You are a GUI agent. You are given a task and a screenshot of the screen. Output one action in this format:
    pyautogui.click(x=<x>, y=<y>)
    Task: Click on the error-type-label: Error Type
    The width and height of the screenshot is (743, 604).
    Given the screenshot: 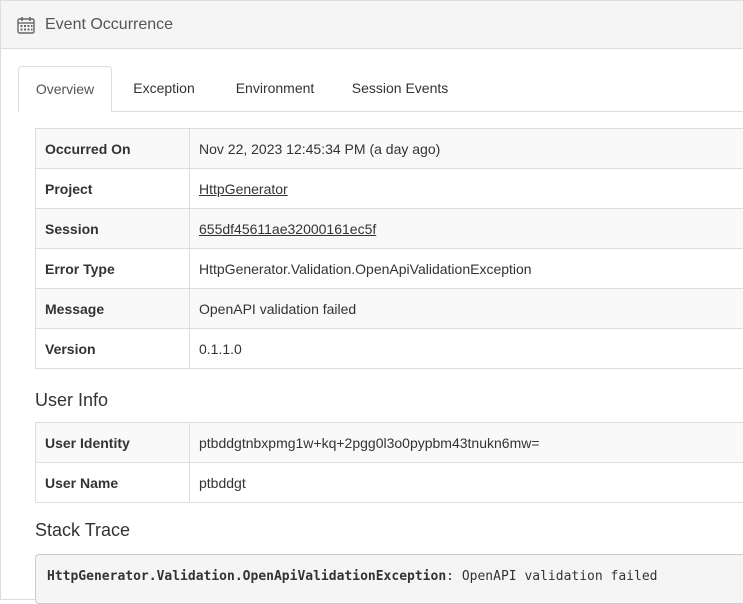 What is the action you would take?
    pyautogui.click(x=113, y=269)
    